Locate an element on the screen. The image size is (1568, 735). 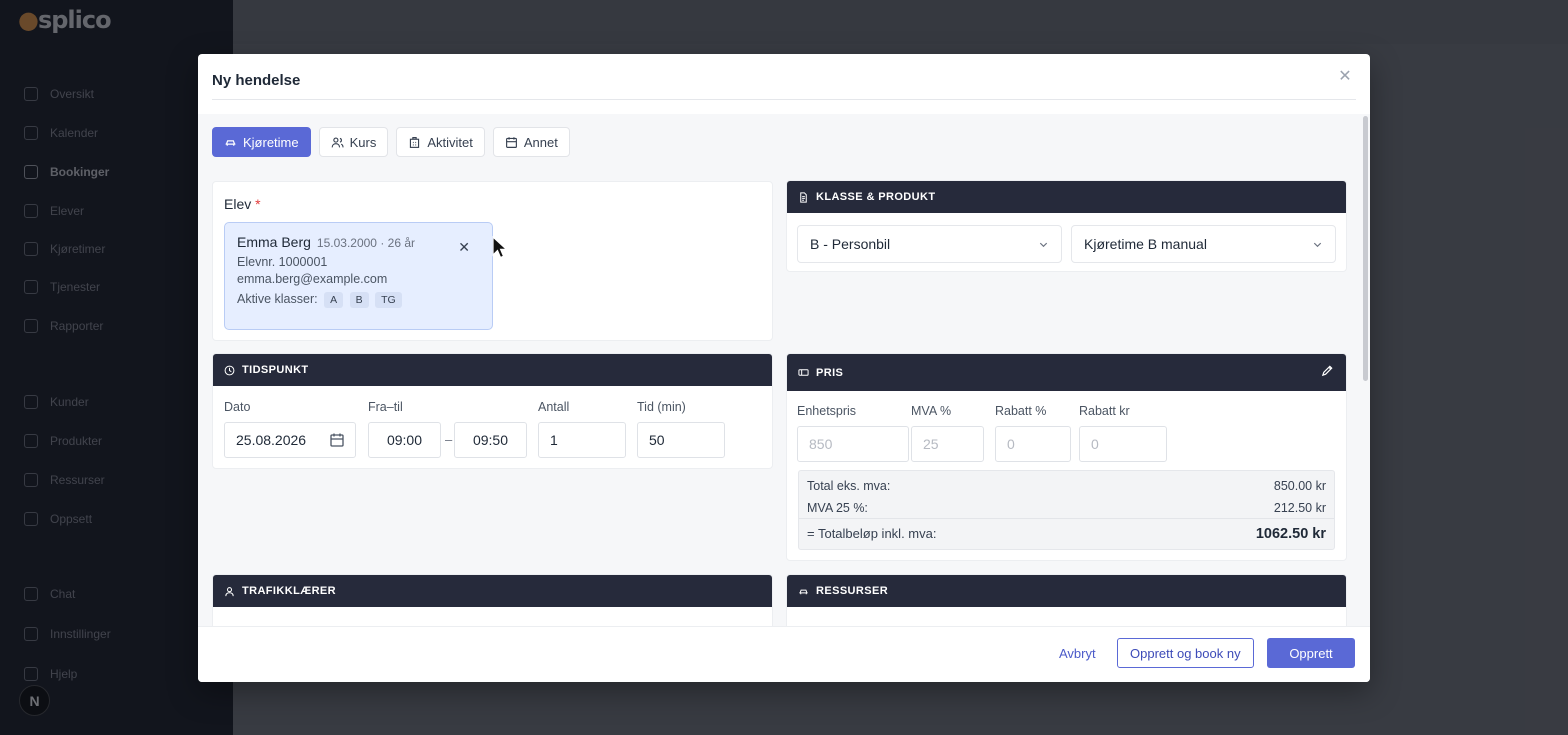
student-name: Emma Berg is located at coordinates (274, 242).